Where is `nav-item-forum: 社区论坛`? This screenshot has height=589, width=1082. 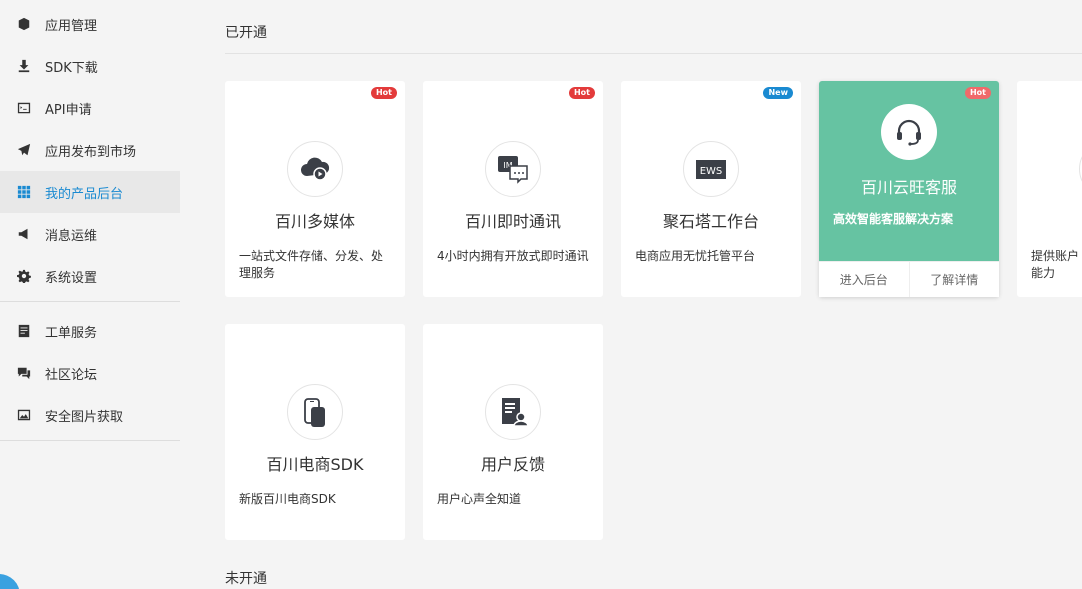
nav-item-forum: 社区论坛 is located at coordinates (90, 373).